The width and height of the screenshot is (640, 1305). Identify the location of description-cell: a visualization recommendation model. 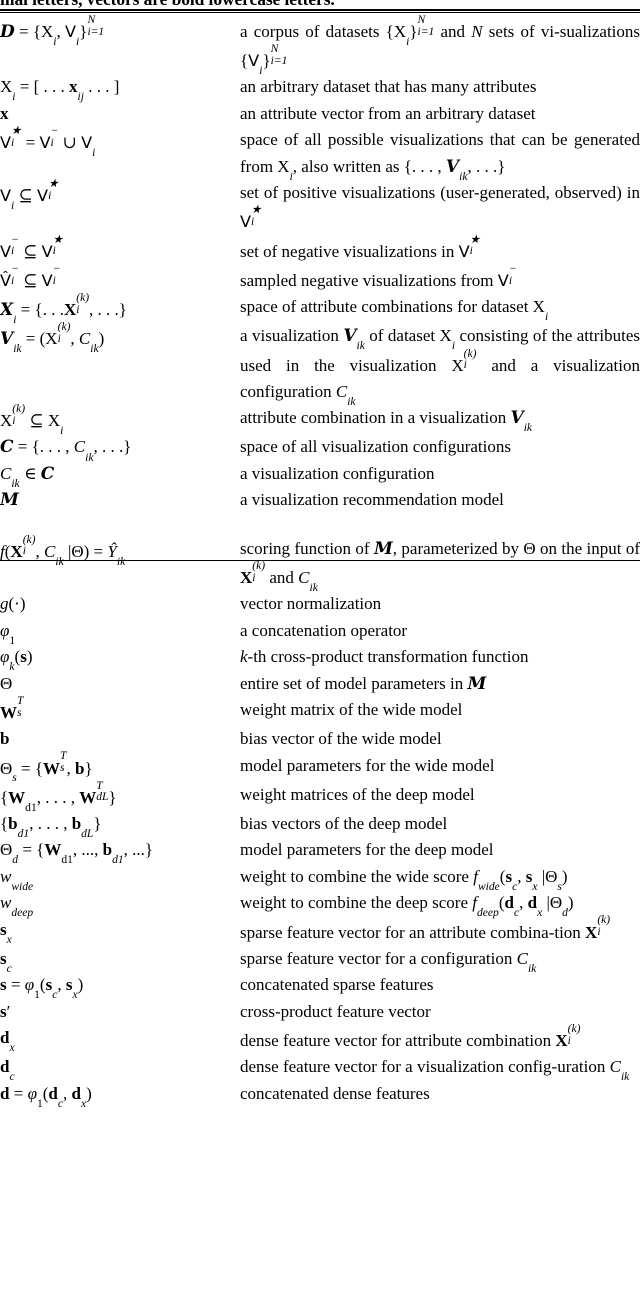
(372, 500).